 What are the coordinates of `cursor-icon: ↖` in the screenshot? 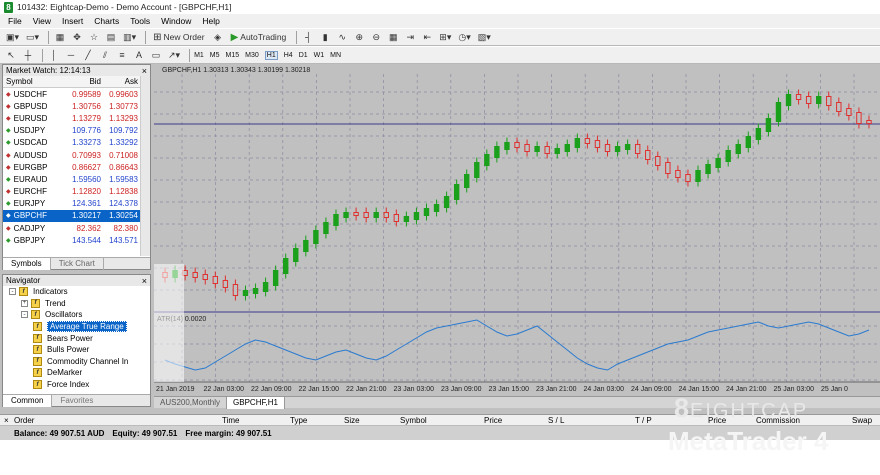 It's located at (11, 55).